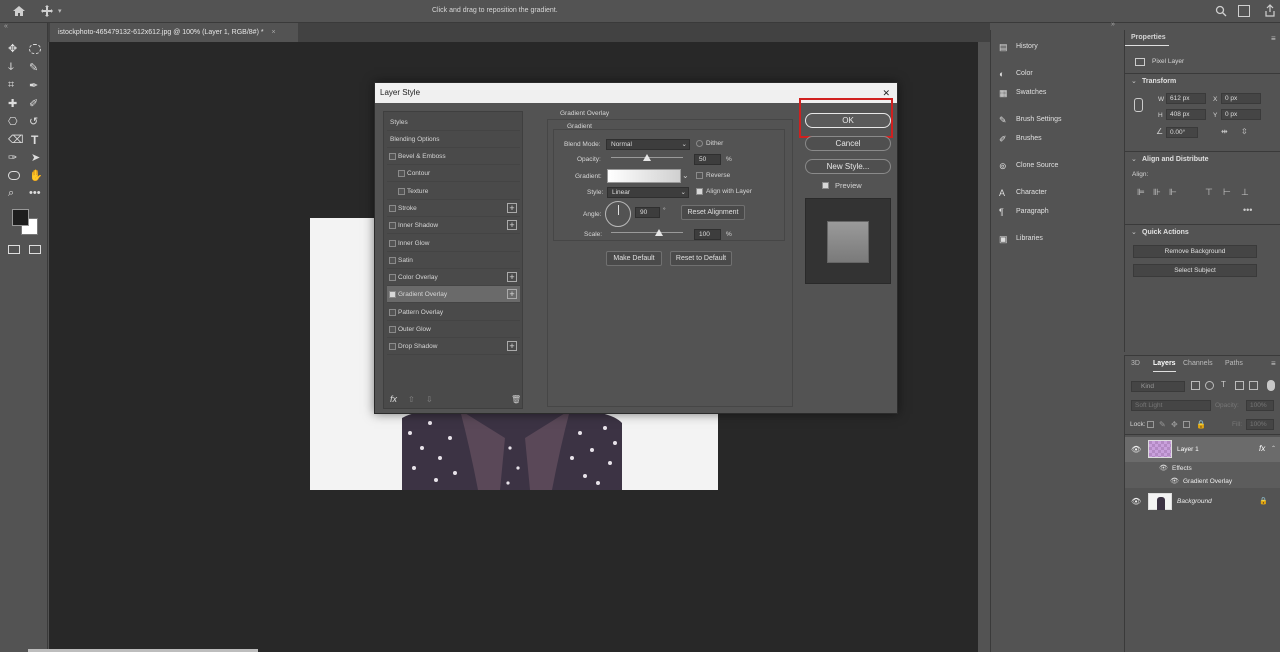 This screenshot has height=652, width=1280. What do you see at coordinates (516, 399) in the screenshot?
I see `trash-icon: 🗑` at bounding box center [516, 399].